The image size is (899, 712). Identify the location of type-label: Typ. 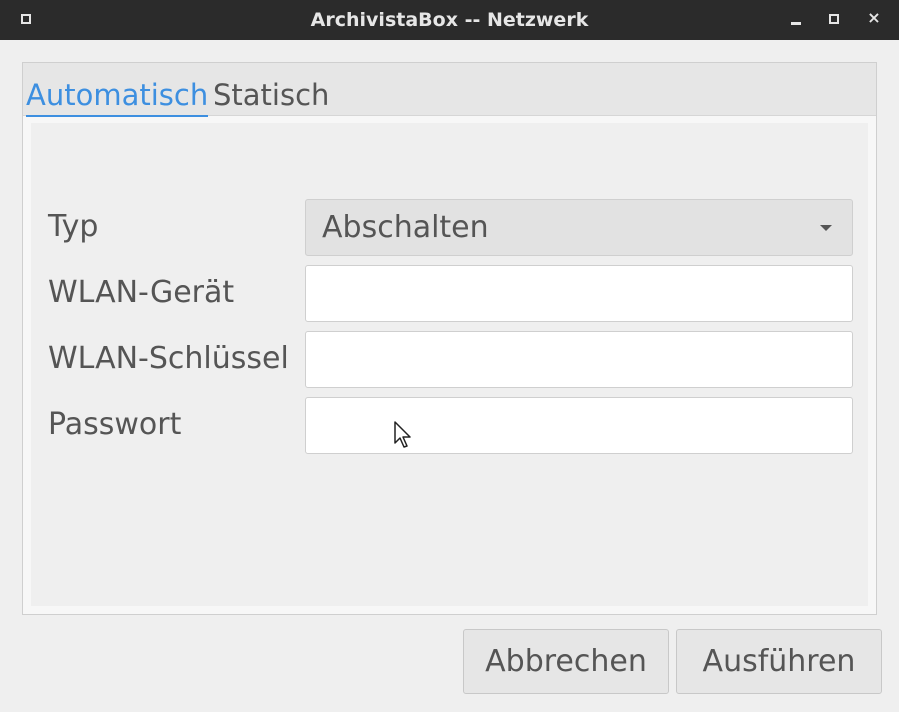
(73, 226).